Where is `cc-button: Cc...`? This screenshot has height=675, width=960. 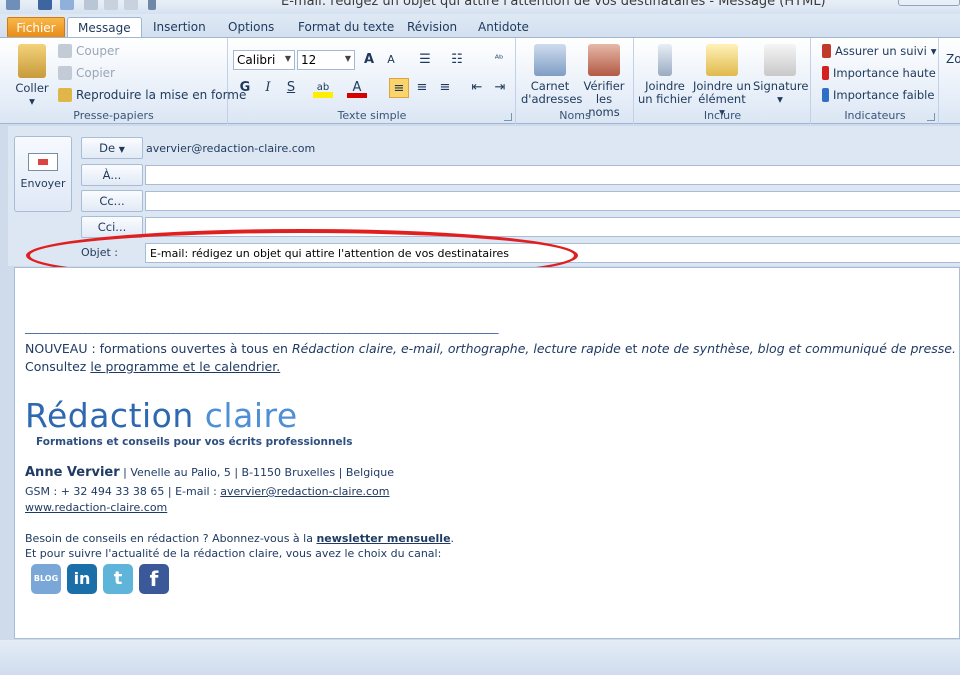
cc-button: Cc... is located at coordinates (112, 201).